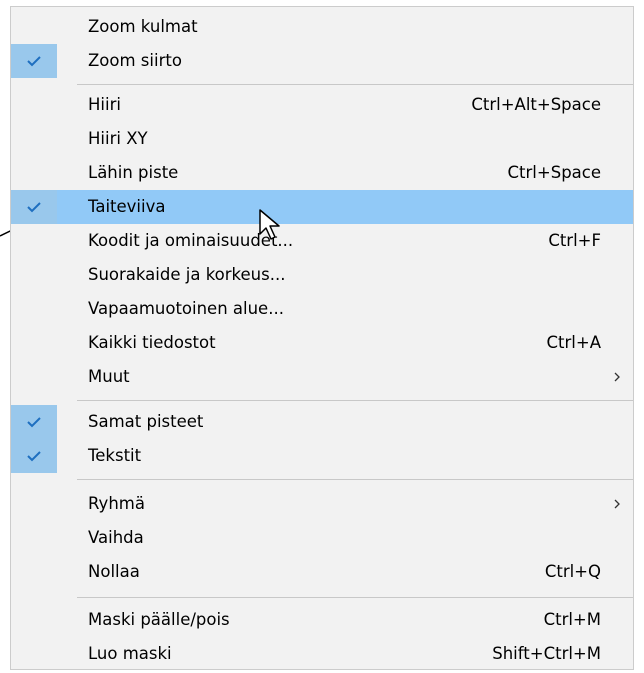 Image resolution: width=644 pixels, height=673 pixels. Describe the element at coordinates (572, 619) in the screenshot. I see `menu-item-shortcut: Ctrl+M` at that location.